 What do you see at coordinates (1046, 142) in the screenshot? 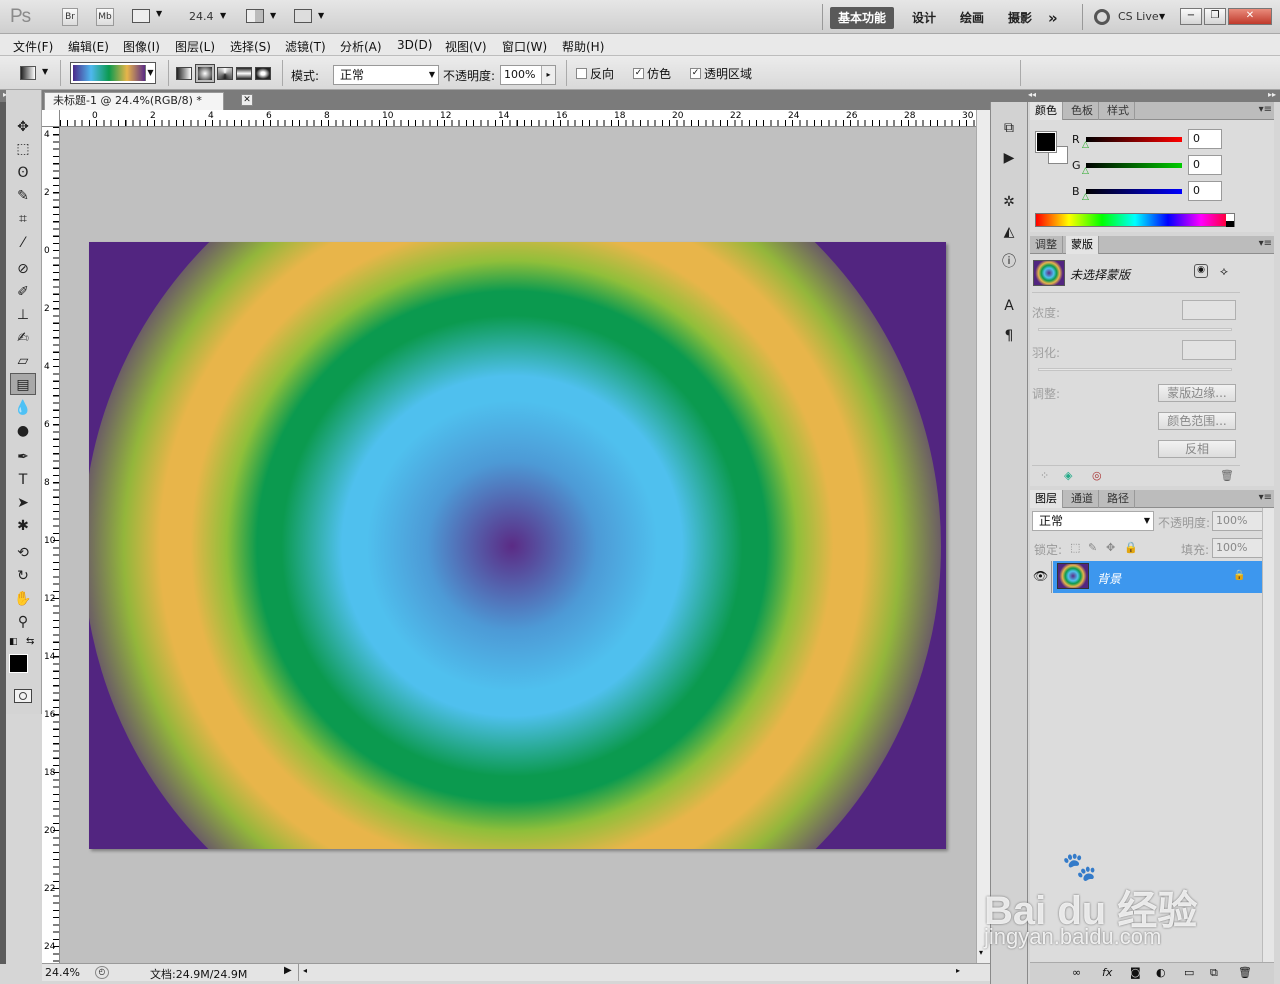
I see `panel-foreground-swatch` at bounding box center [1046, 142].